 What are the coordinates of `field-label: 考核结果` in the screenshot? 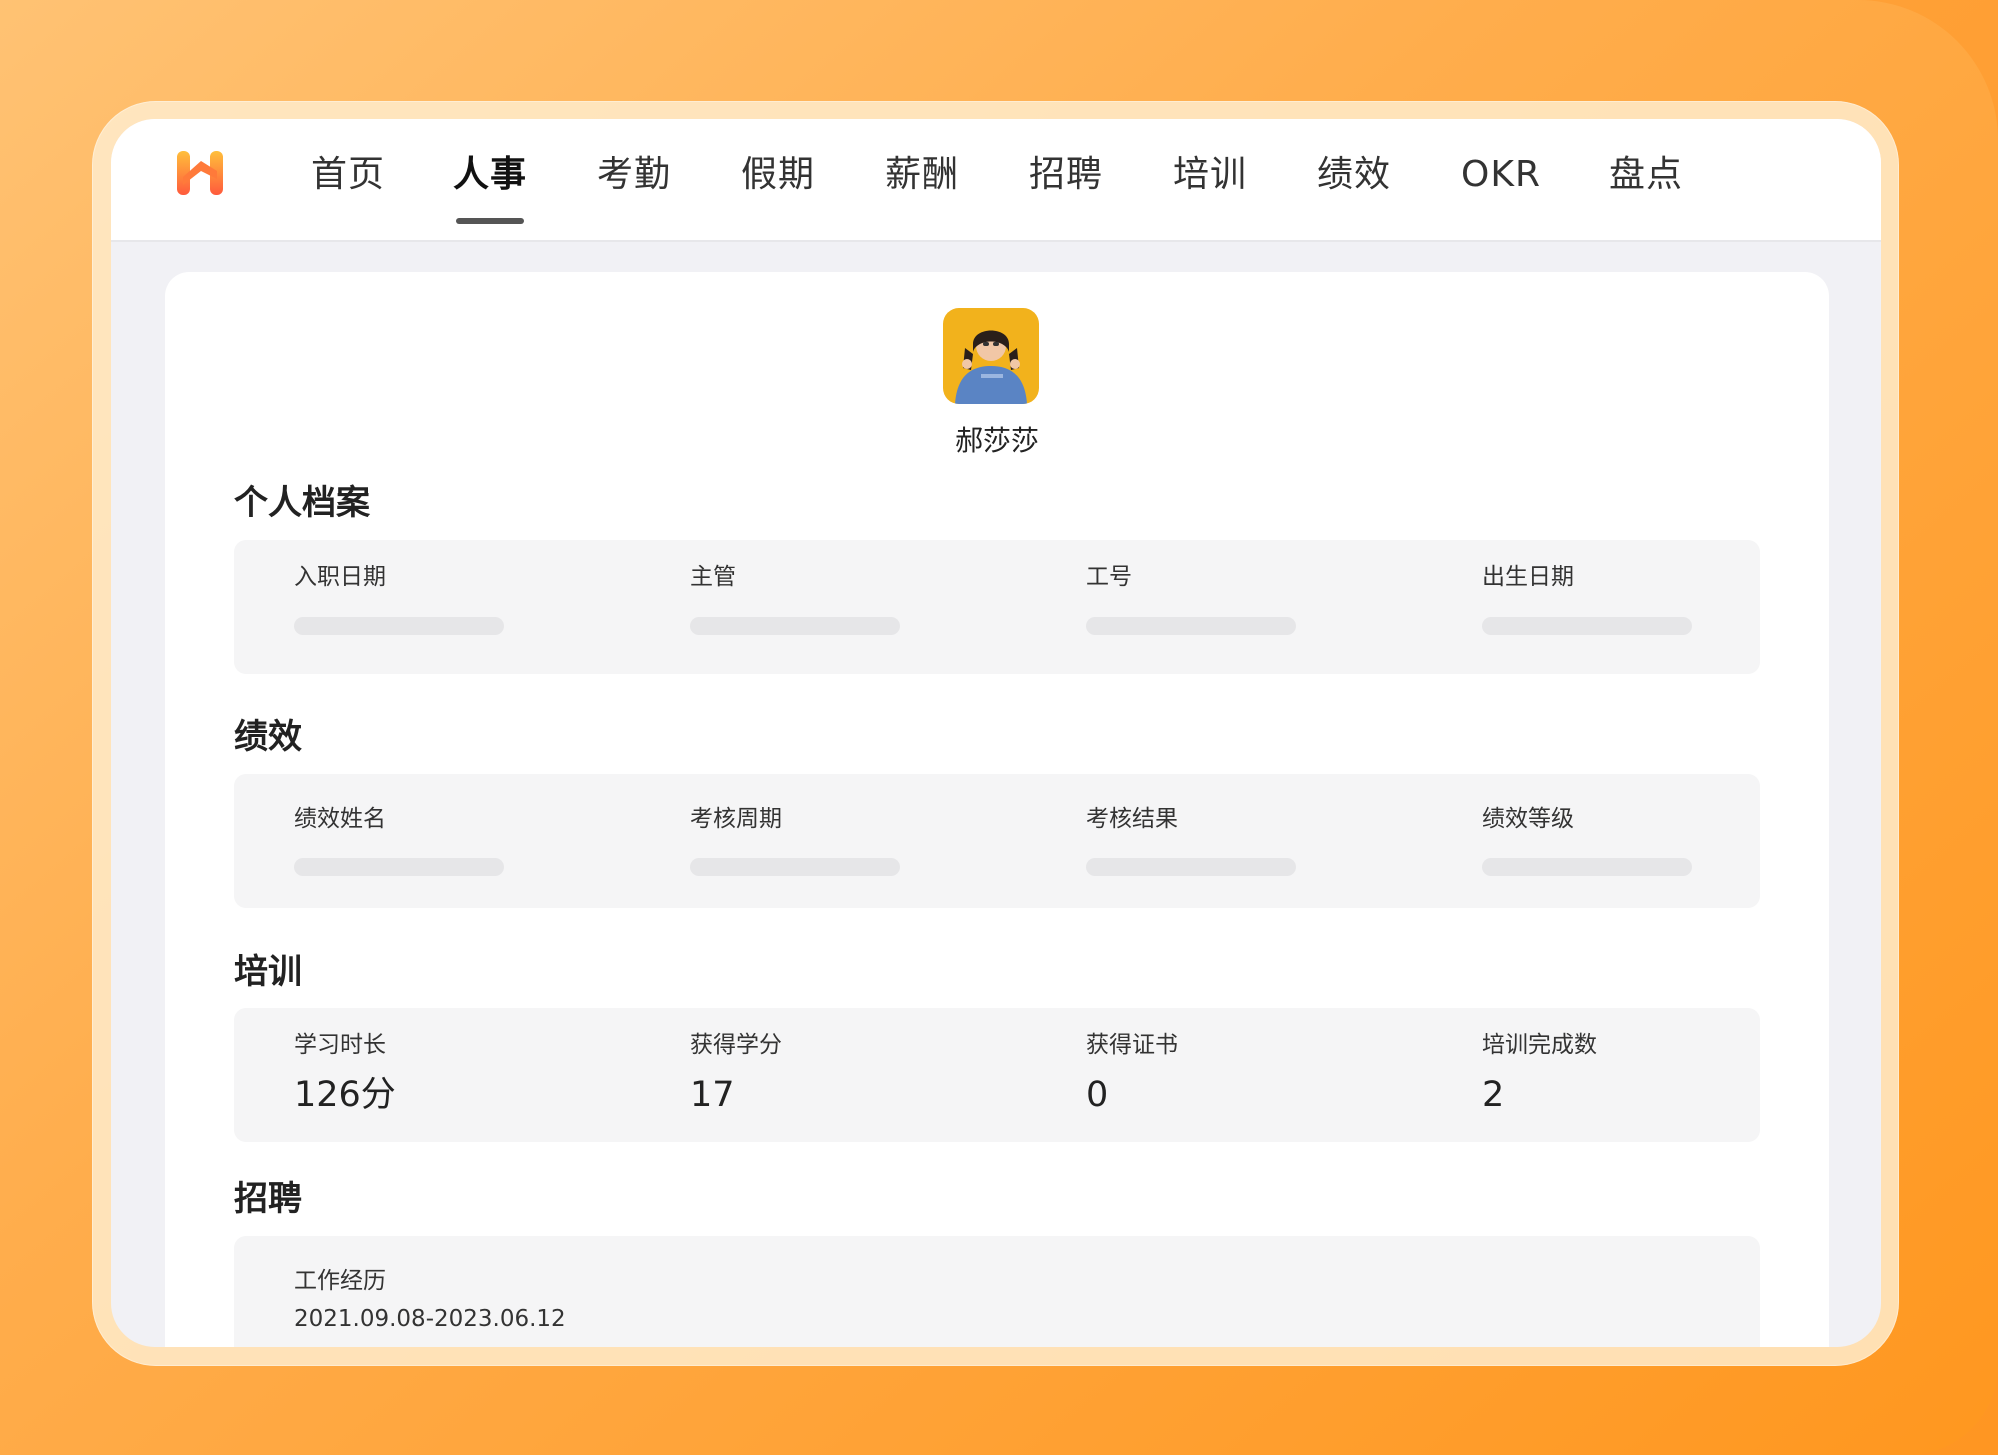 It's located at (1132, 819).